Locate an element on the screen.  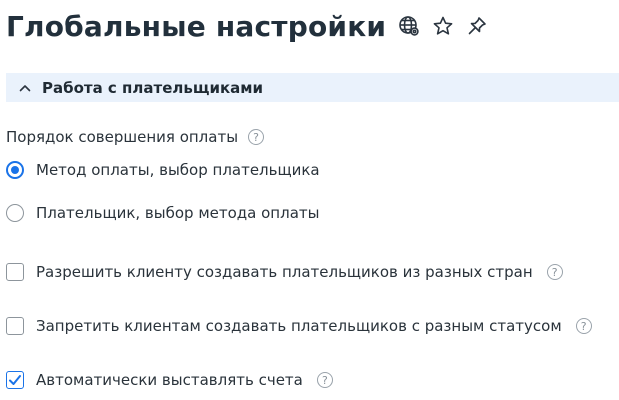
checkbox-label: Автоматически выставлять счета is located at coordinates (169, 380).